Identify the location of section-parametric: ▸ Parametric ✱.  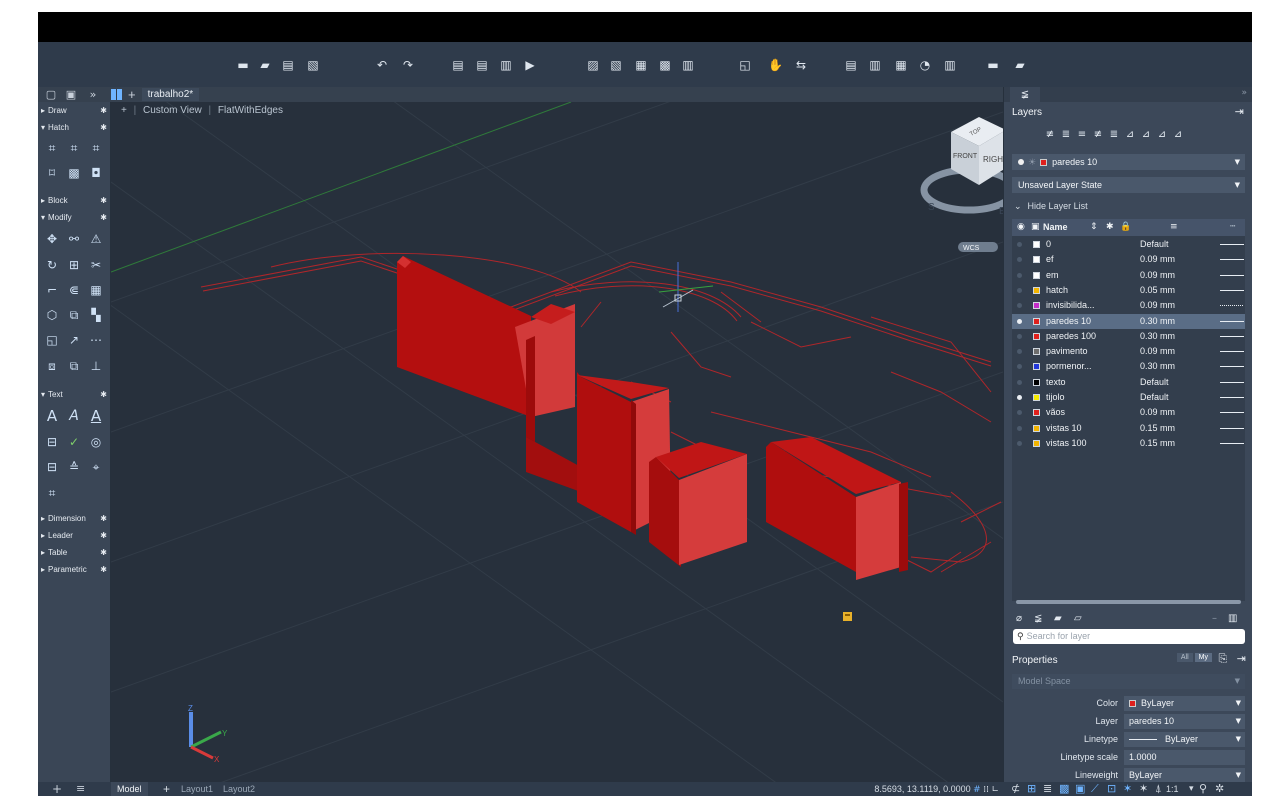
(74, 570).